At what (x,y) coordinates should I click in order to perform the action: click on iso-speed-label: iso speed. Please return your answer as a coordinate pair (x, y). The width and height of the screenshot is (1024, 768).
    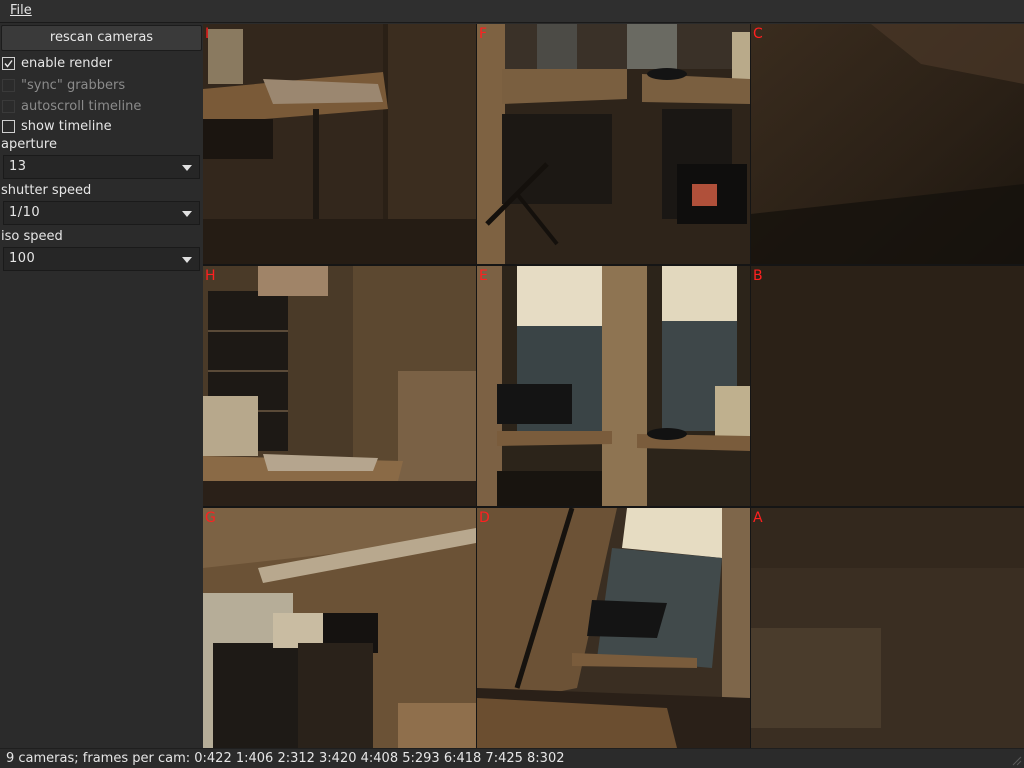
    Looking at the image, I should click on (32, 236).